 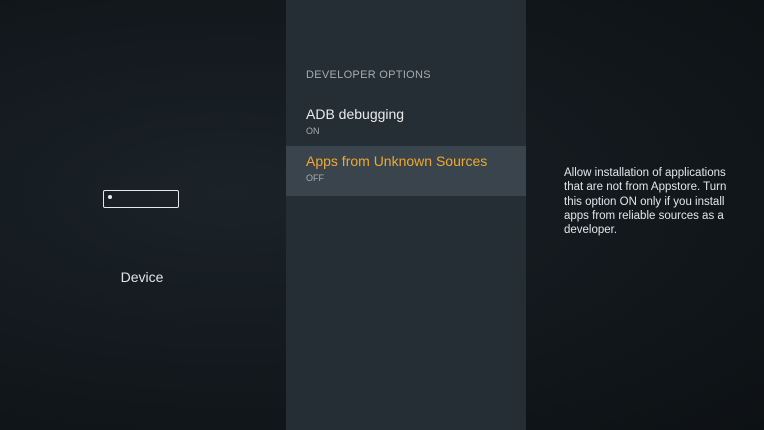 What do you see at coordinates (141, 199) in the screenshot?
I see `device-icon` at bounding box center [141, 199].